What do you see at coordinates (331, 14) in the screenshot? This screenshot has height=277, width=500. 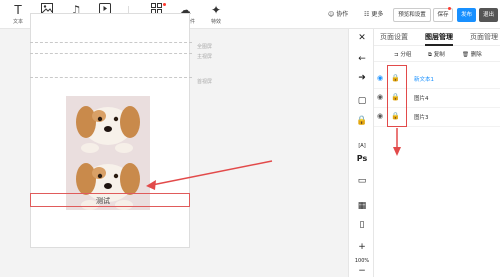 I see `collab-icon: ☺` at bounding box center [331, 14].